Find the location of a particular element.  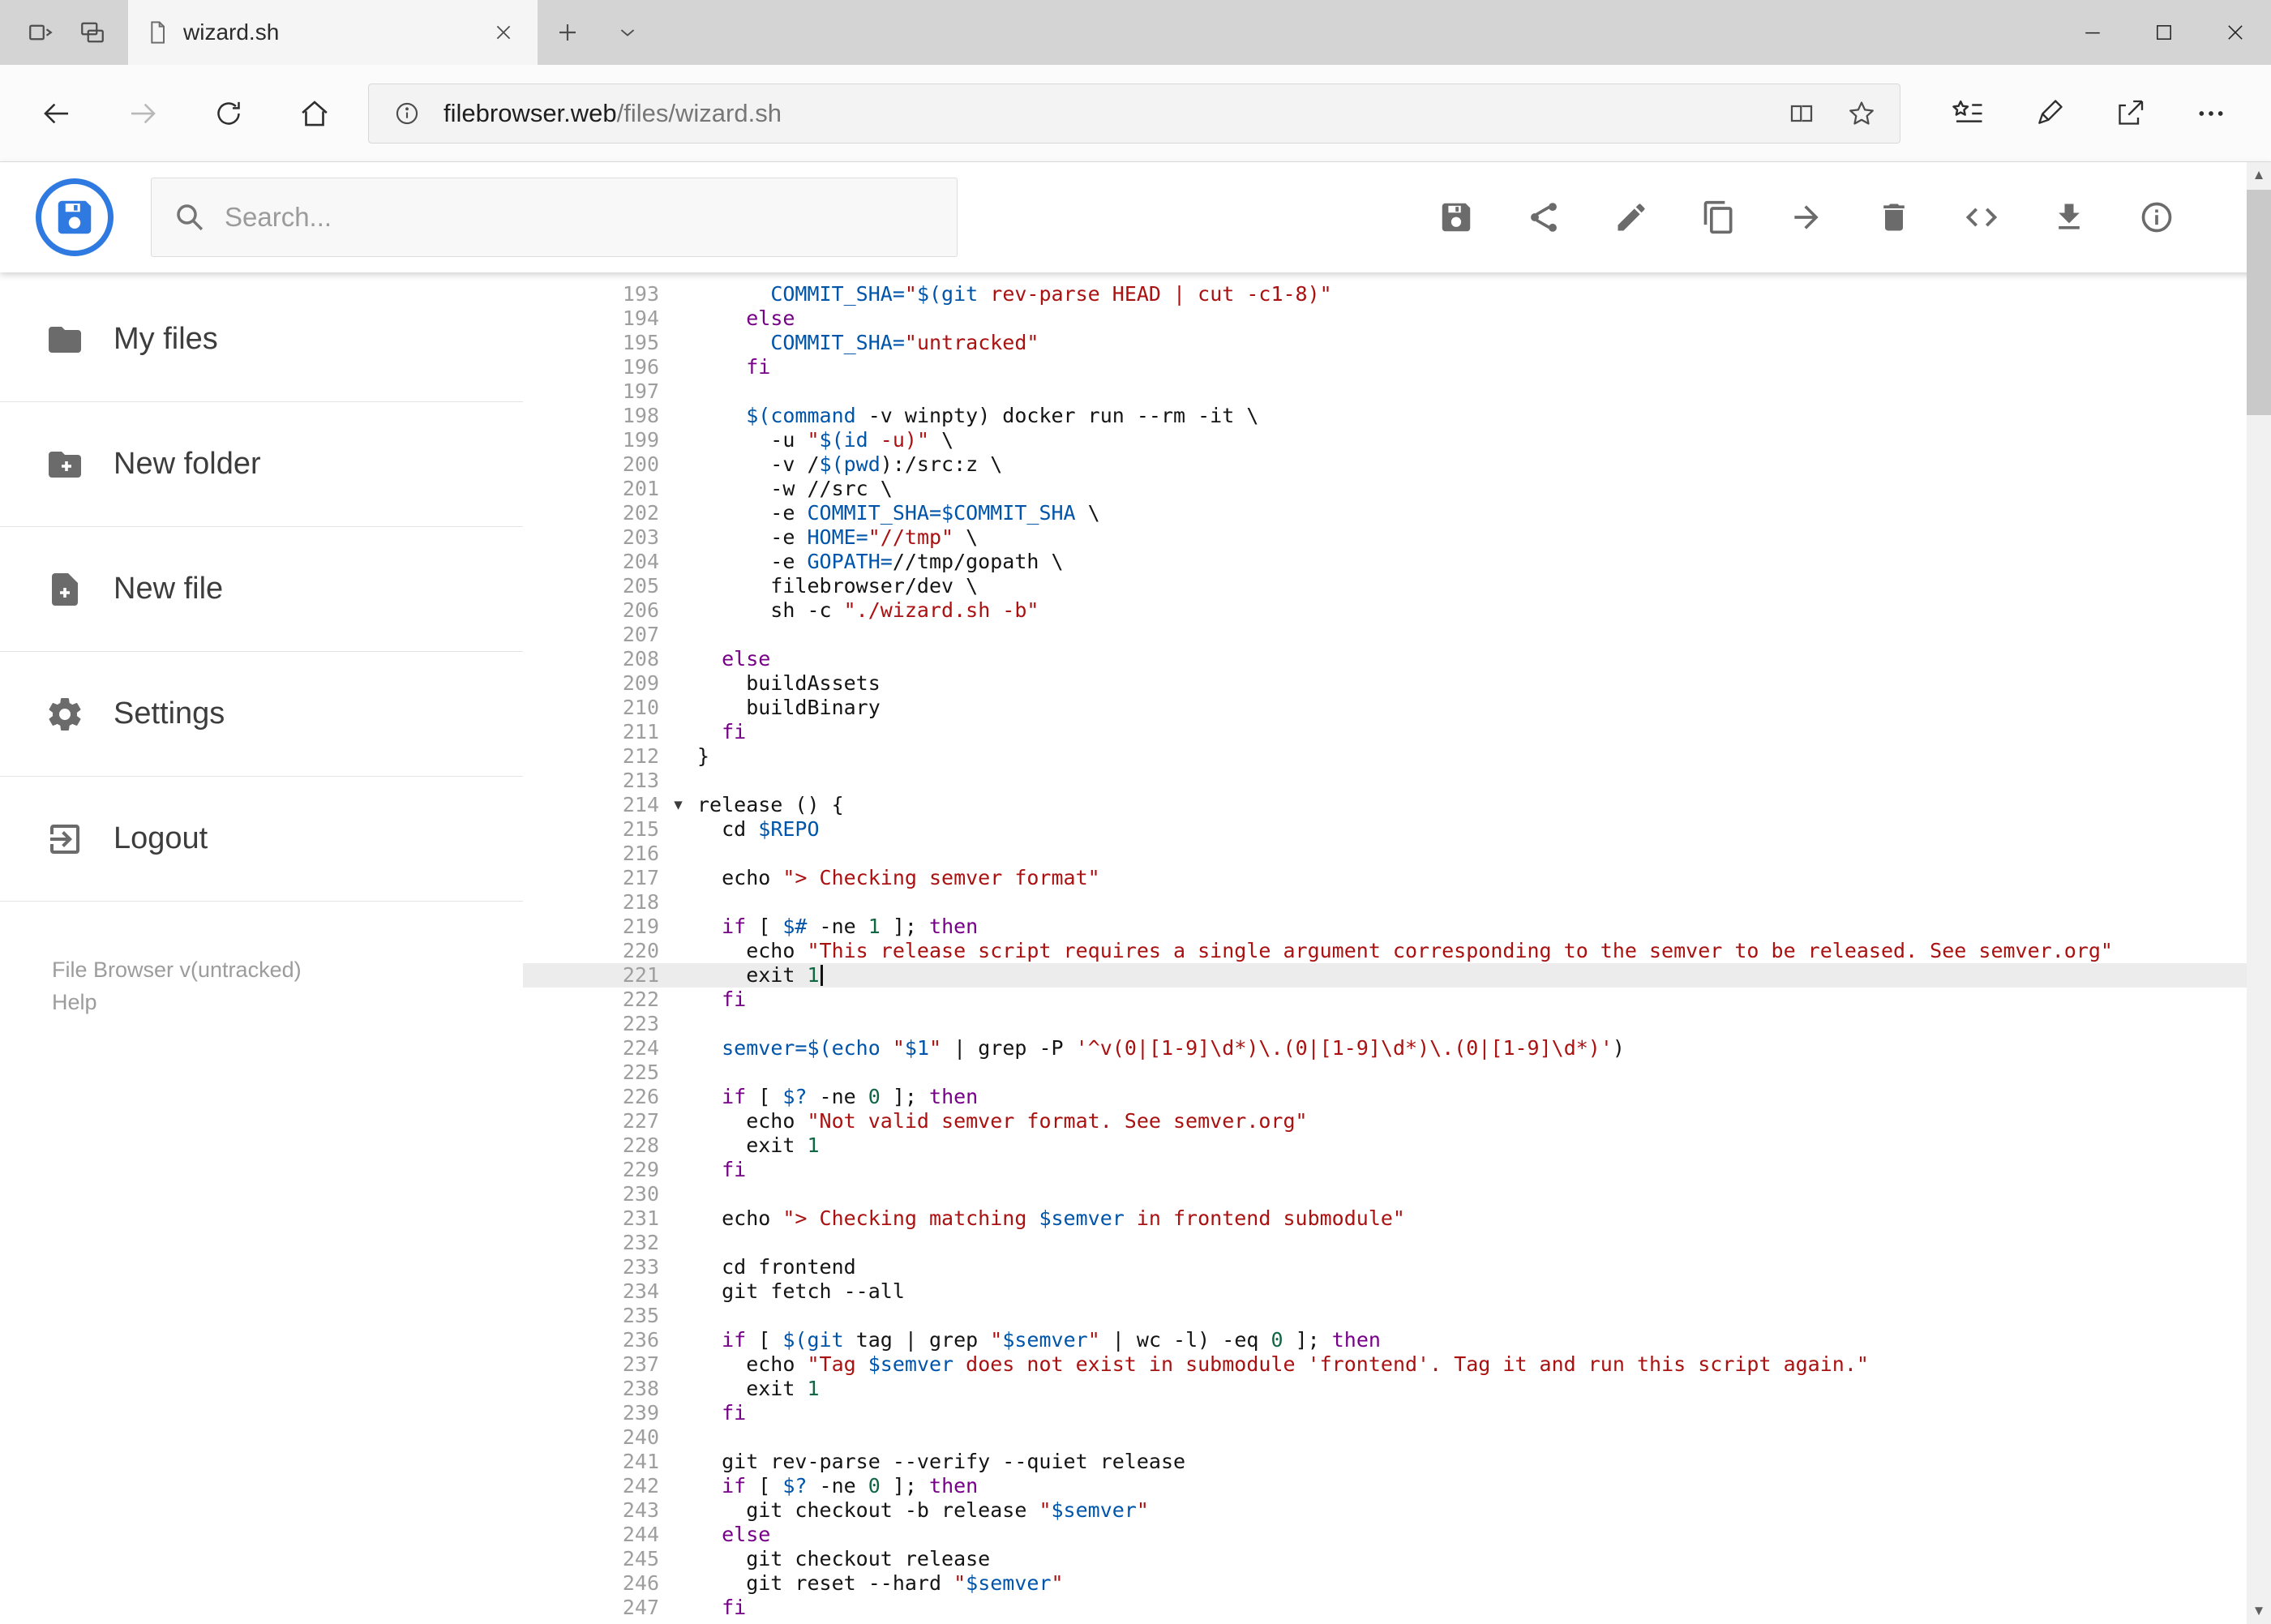

code-line-205: 205 filebrowser/dev \ is located at coordinates (1397, 586).